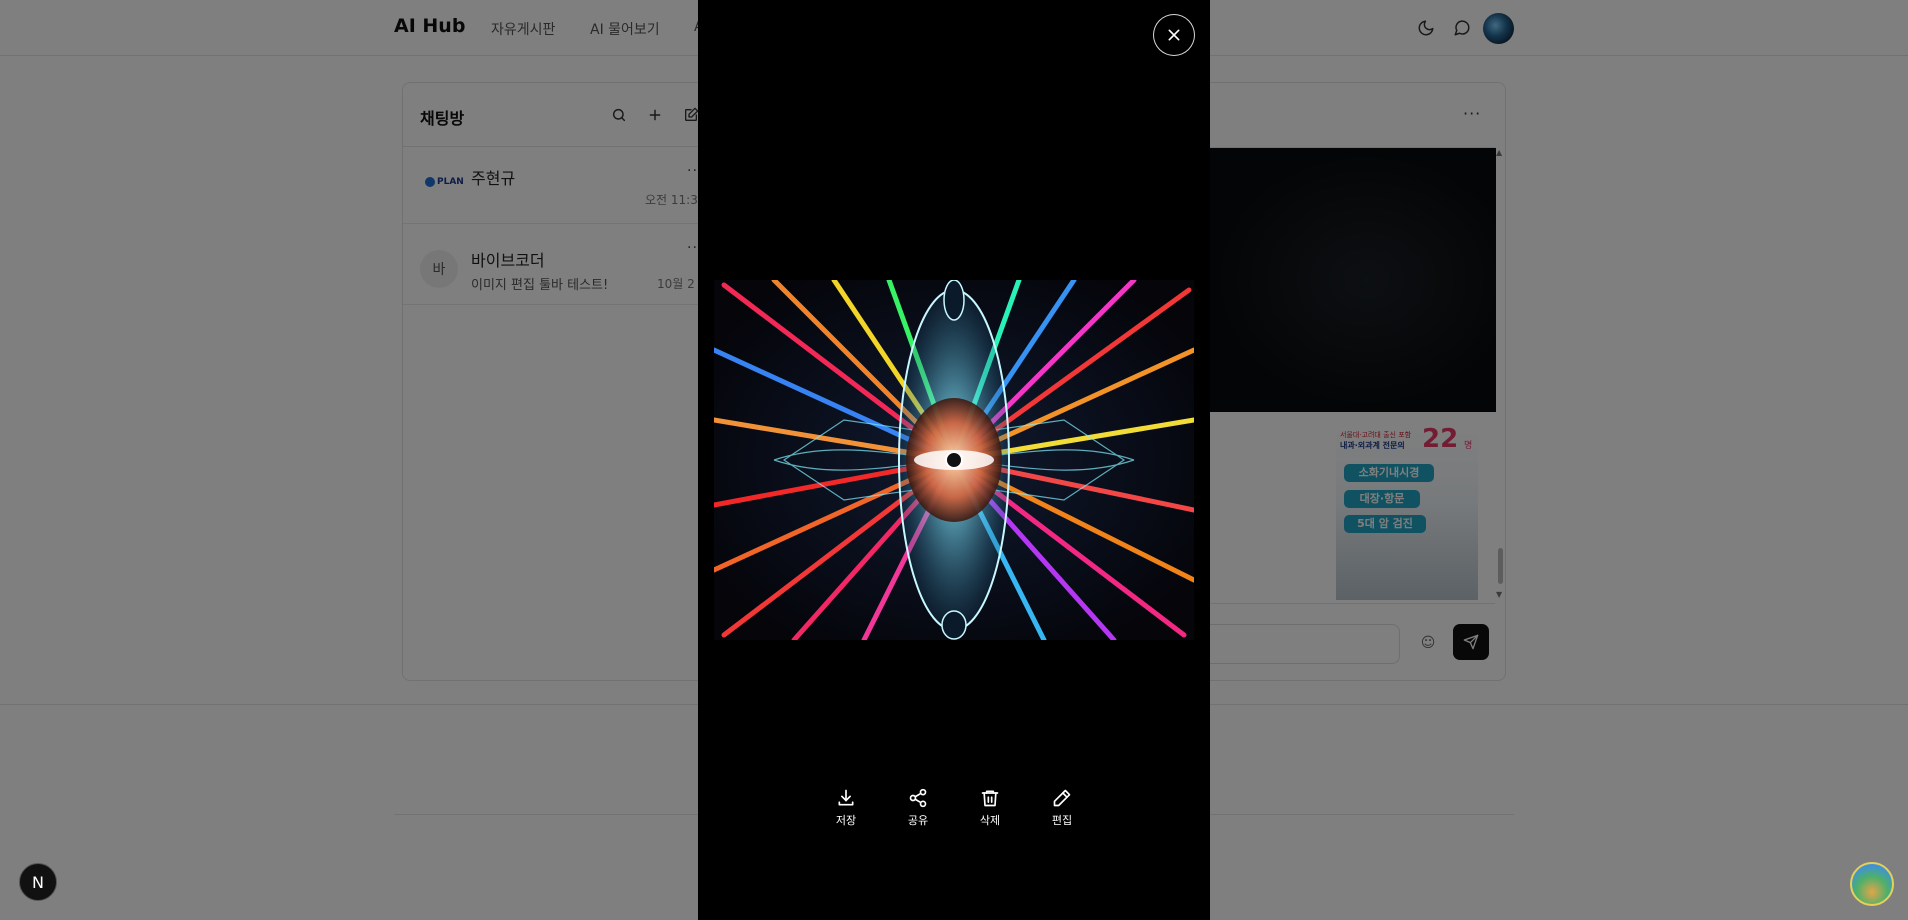  What do you see at coordinates (846, 808) in the screenshot?
I see `save-button: 저장` at bounding box center [846, 808].